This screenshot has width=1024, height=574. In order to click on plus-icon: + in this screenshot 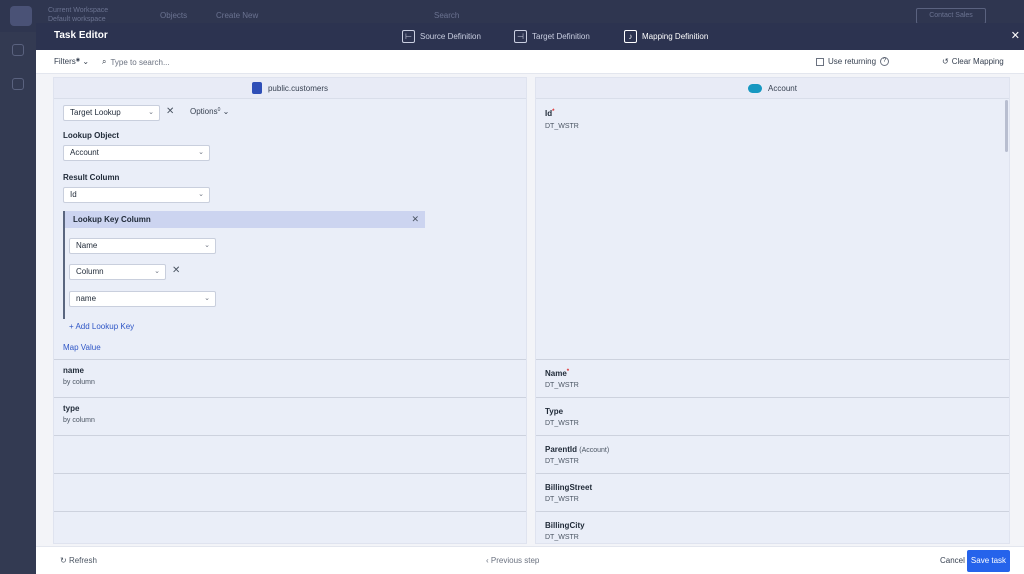, I will do `click(71, 326)`.